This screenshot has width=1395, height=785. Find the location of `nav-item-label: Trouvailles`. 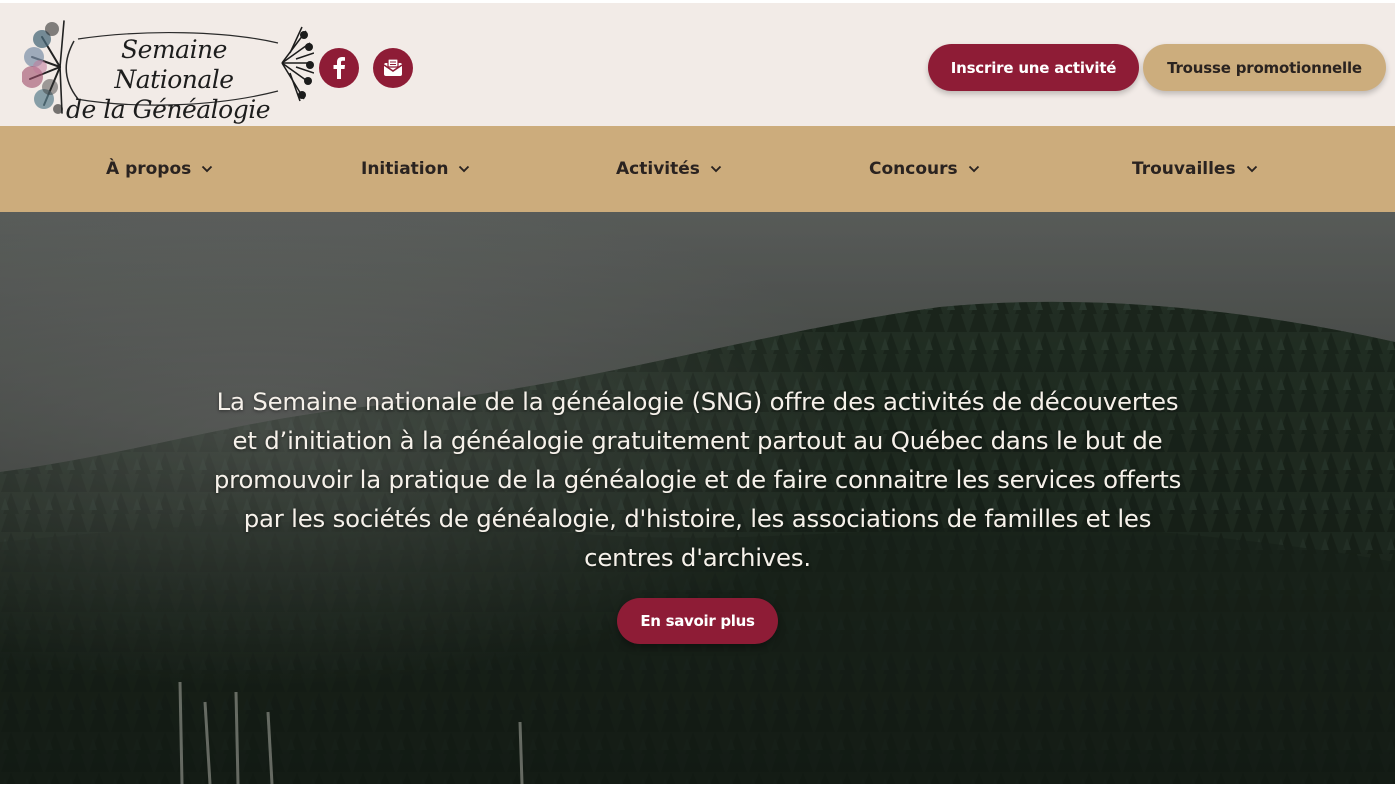

nav-item-label: Trouvailles is located at coordinates (1184, 169).